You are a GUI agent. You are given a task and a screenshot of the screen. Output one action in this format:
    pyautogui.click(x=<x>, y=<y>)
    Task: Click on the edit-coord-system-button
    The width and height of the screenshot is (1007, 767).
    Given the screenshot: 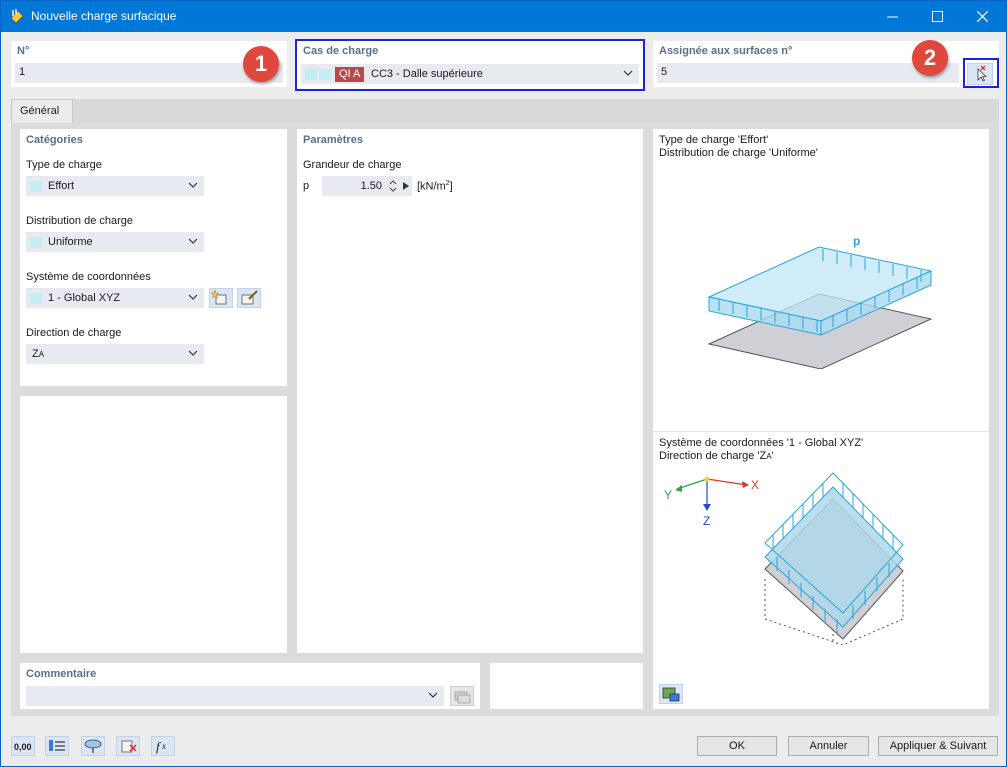 What is the action you would take?
    pyautogui.click(x=249, y=298)
    